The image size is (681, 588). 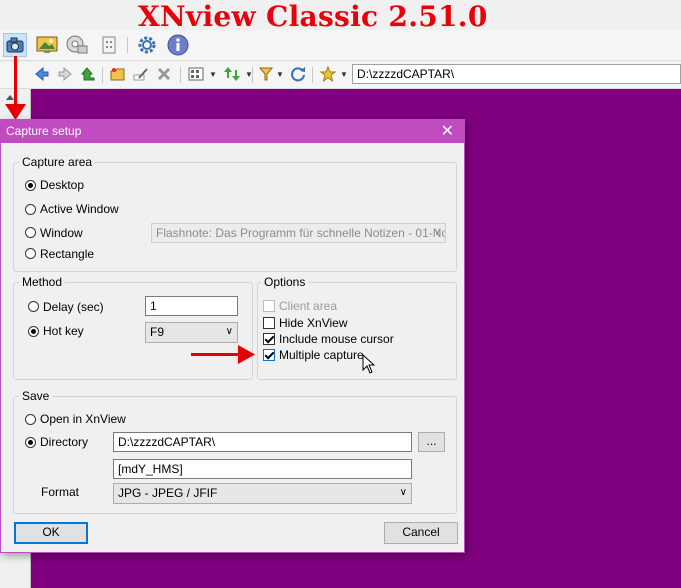 What do you see at coordinates (357, 331) in the screenshot?
I see `options-group` at bounding box center [357, 331].